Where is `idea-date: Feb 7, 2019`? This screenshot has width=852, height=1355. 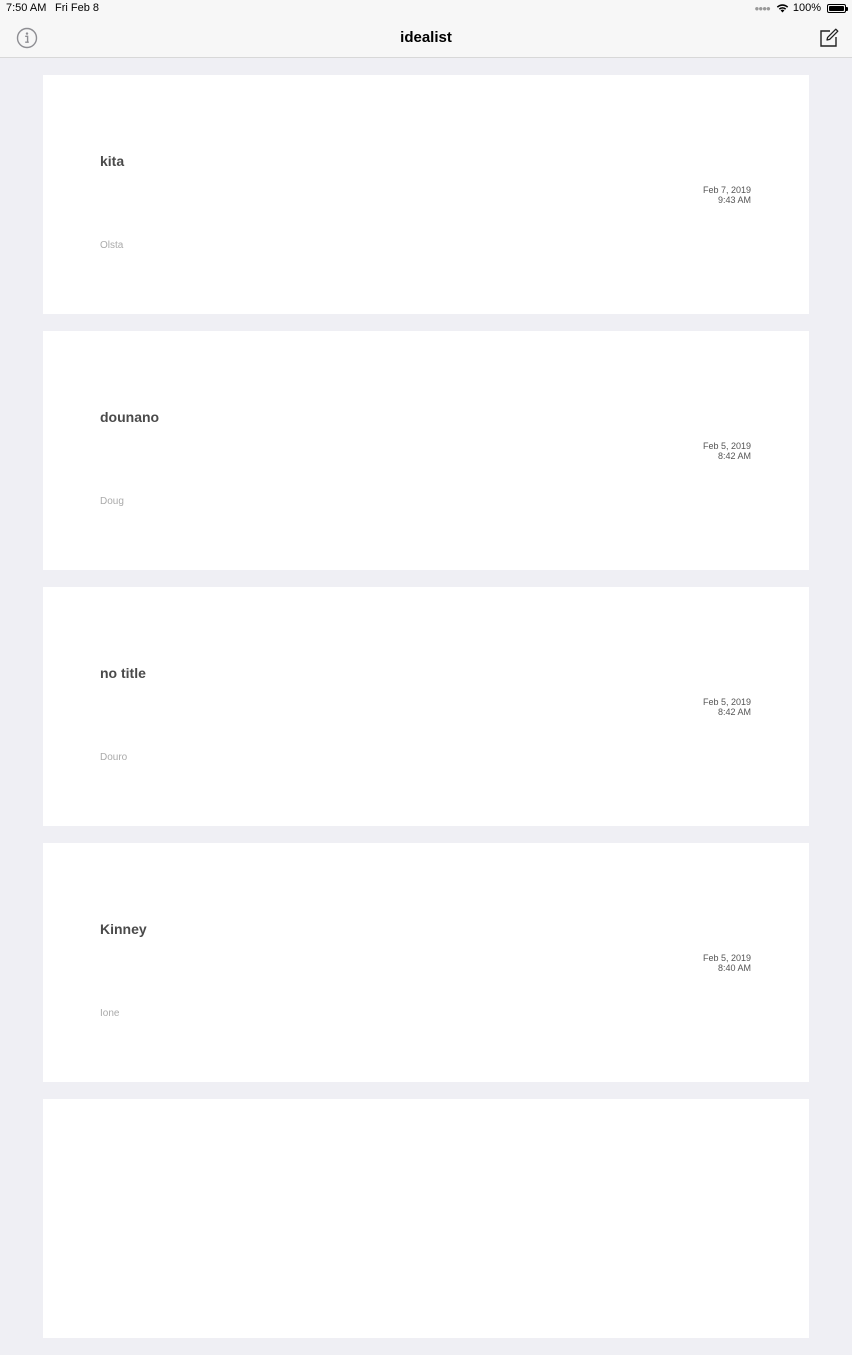
idea-date: Feb 7, 2019 is located at coordinates (726, 190).